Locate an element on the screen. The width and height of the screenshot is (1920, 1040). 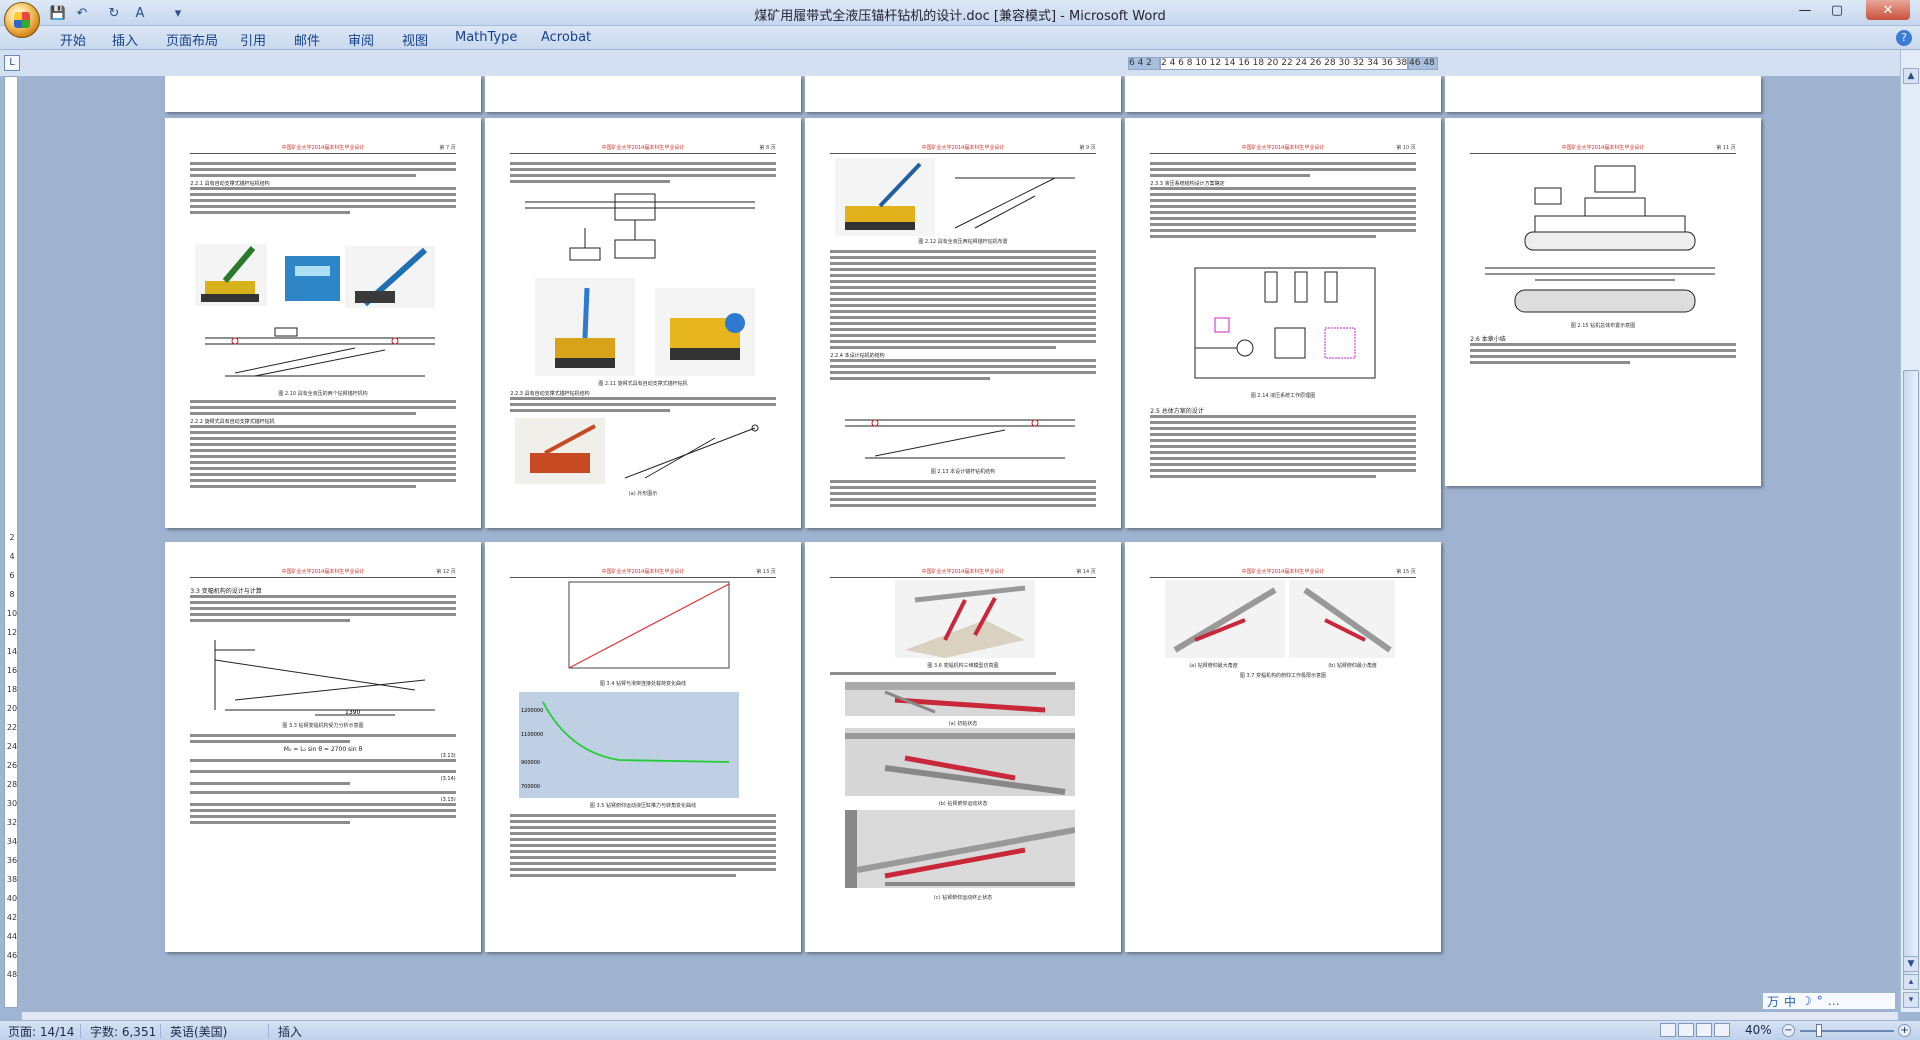
scroll-up-button: ▲ is located at coordinates (1911, 76).